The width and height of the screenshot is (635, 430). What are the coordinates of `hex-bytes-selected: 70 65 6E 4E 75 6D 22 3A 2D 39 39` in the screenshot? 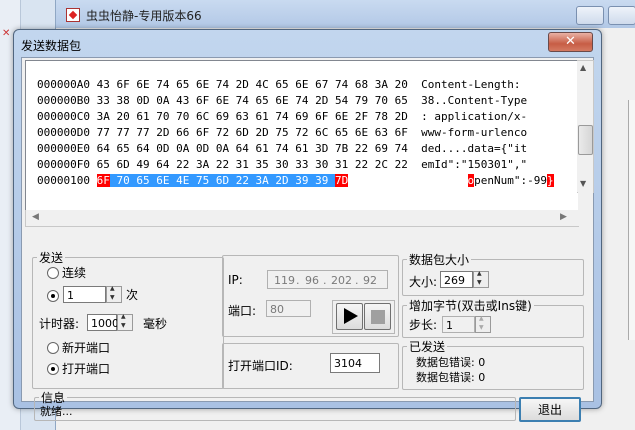 It's located at (222, 180).